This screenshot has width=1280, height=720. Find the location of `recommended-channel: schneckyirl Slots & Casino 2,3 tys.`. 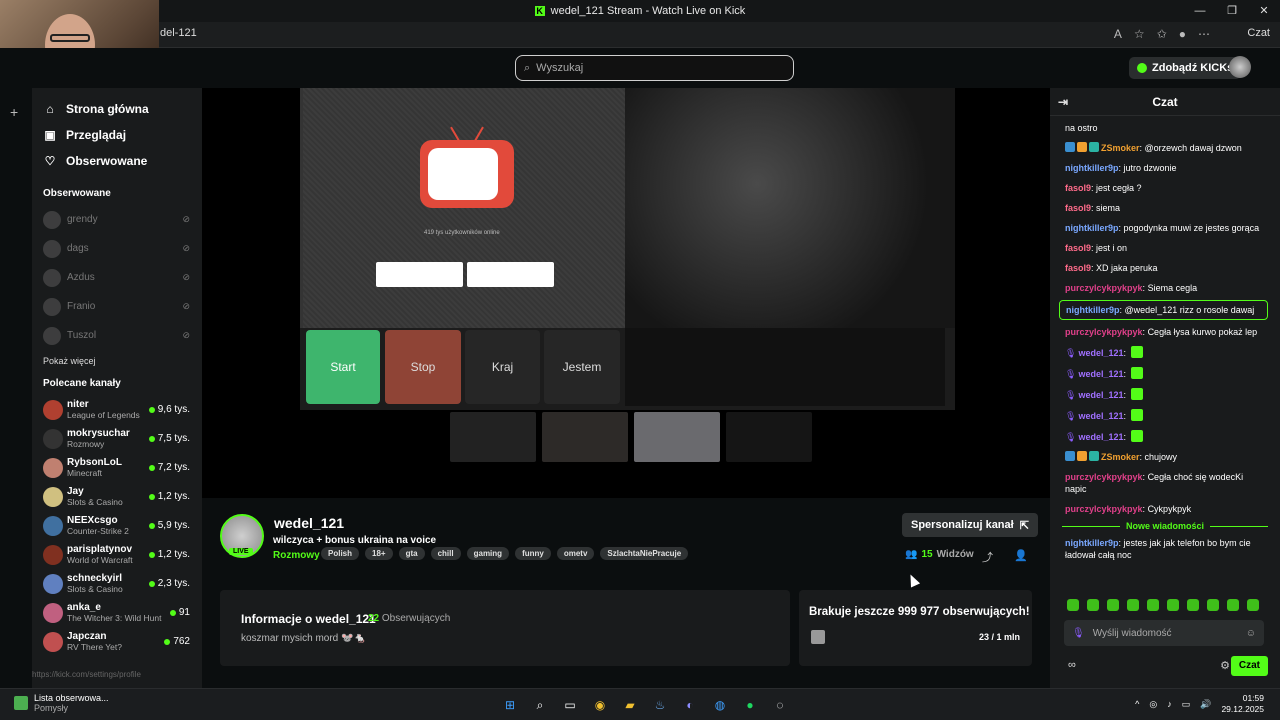

recommended-channel: schneckyirl Slots & Casino 2,3 tys. is located at coordinates (117, 583).